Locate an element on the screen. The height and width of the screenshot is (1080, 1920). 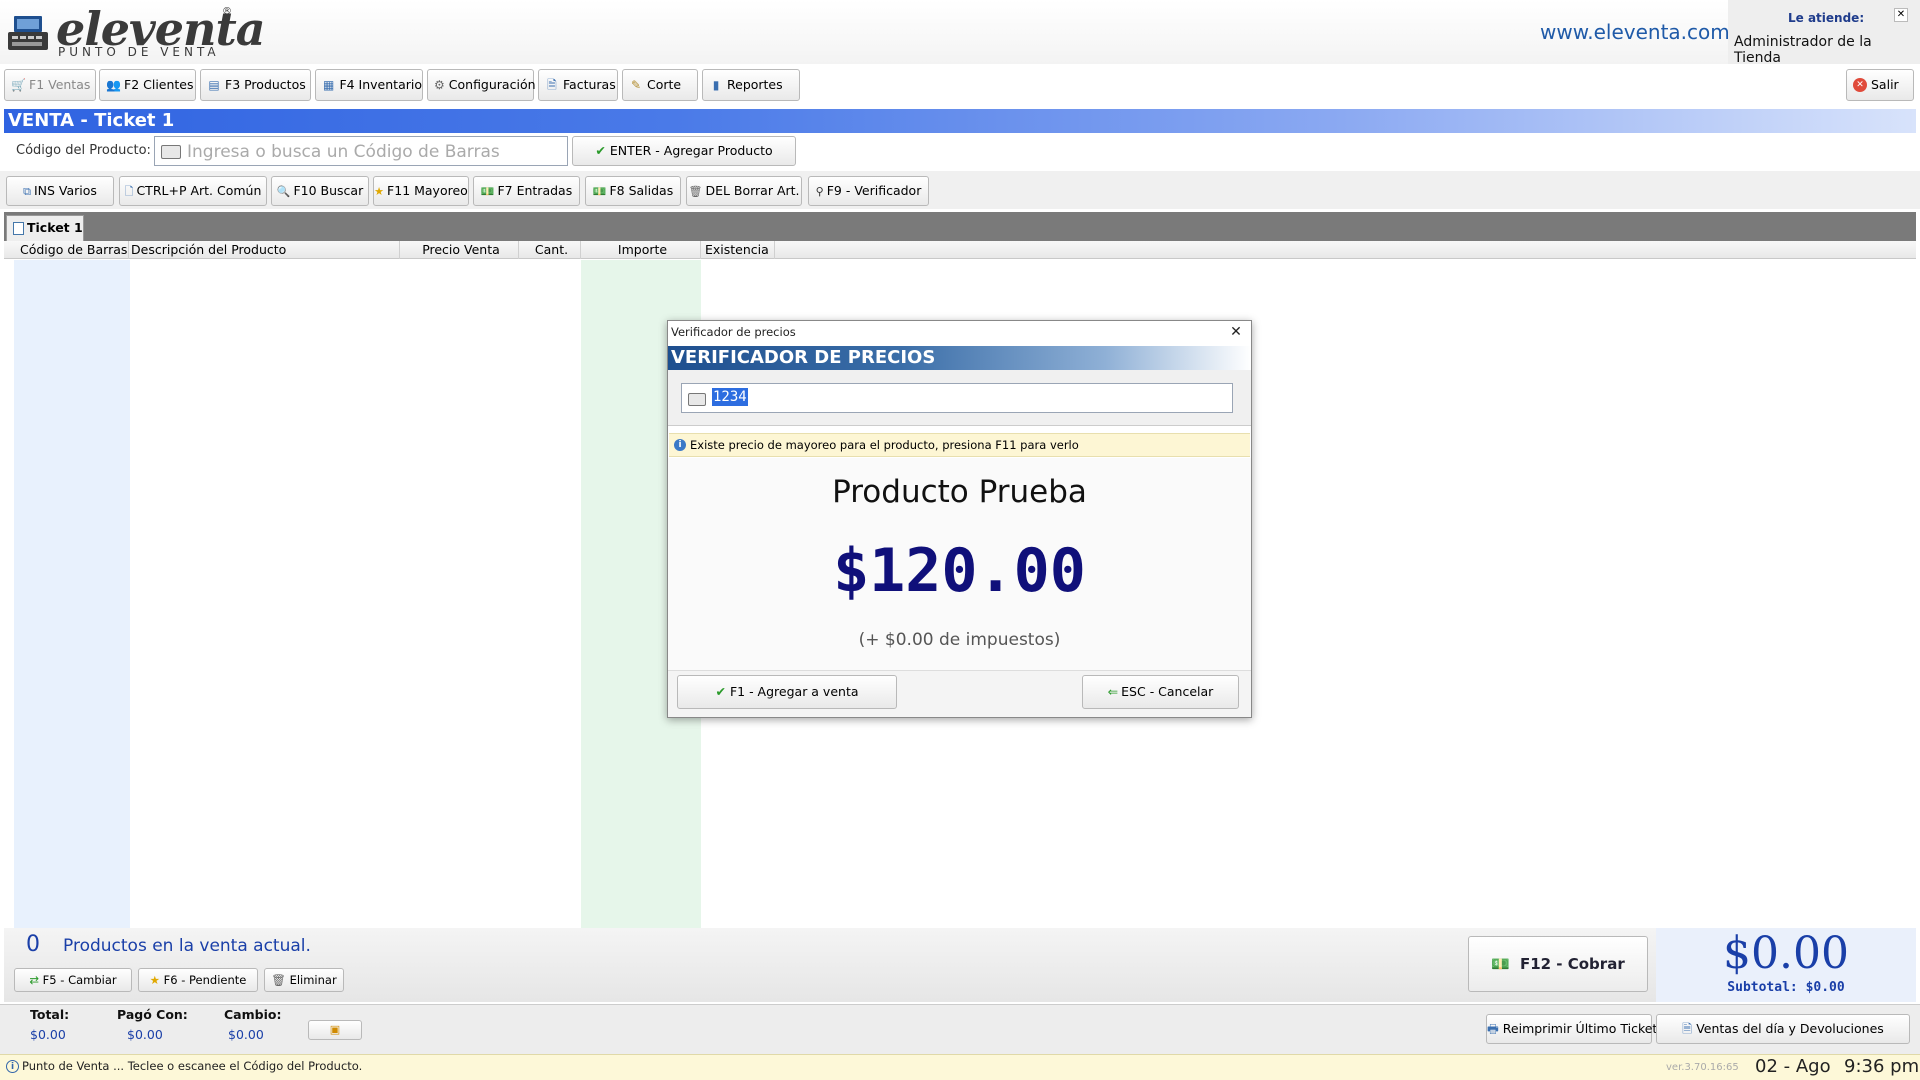
column-header-stock: Existencia is located at coordinates (738, 250).